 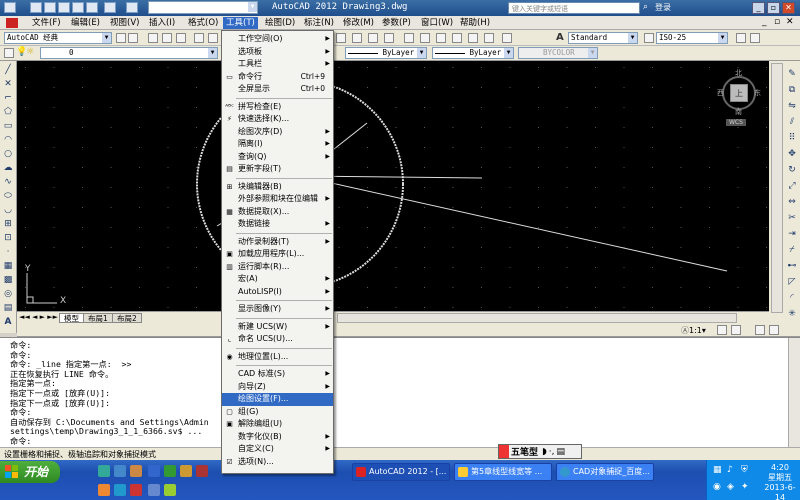 What do you see at coordinates (649, 38) in the screenshot?
I see `dim-style-icon` at bounding box center [649, 38].